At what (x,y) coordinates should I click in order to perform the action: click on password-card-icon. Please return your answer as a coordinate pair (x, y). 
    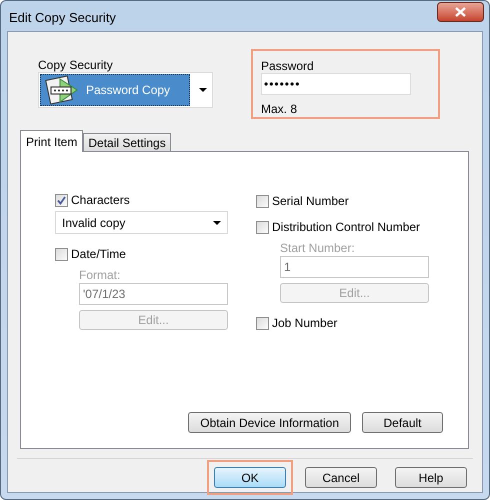
    Looking at the image, I should click on (62, 90).